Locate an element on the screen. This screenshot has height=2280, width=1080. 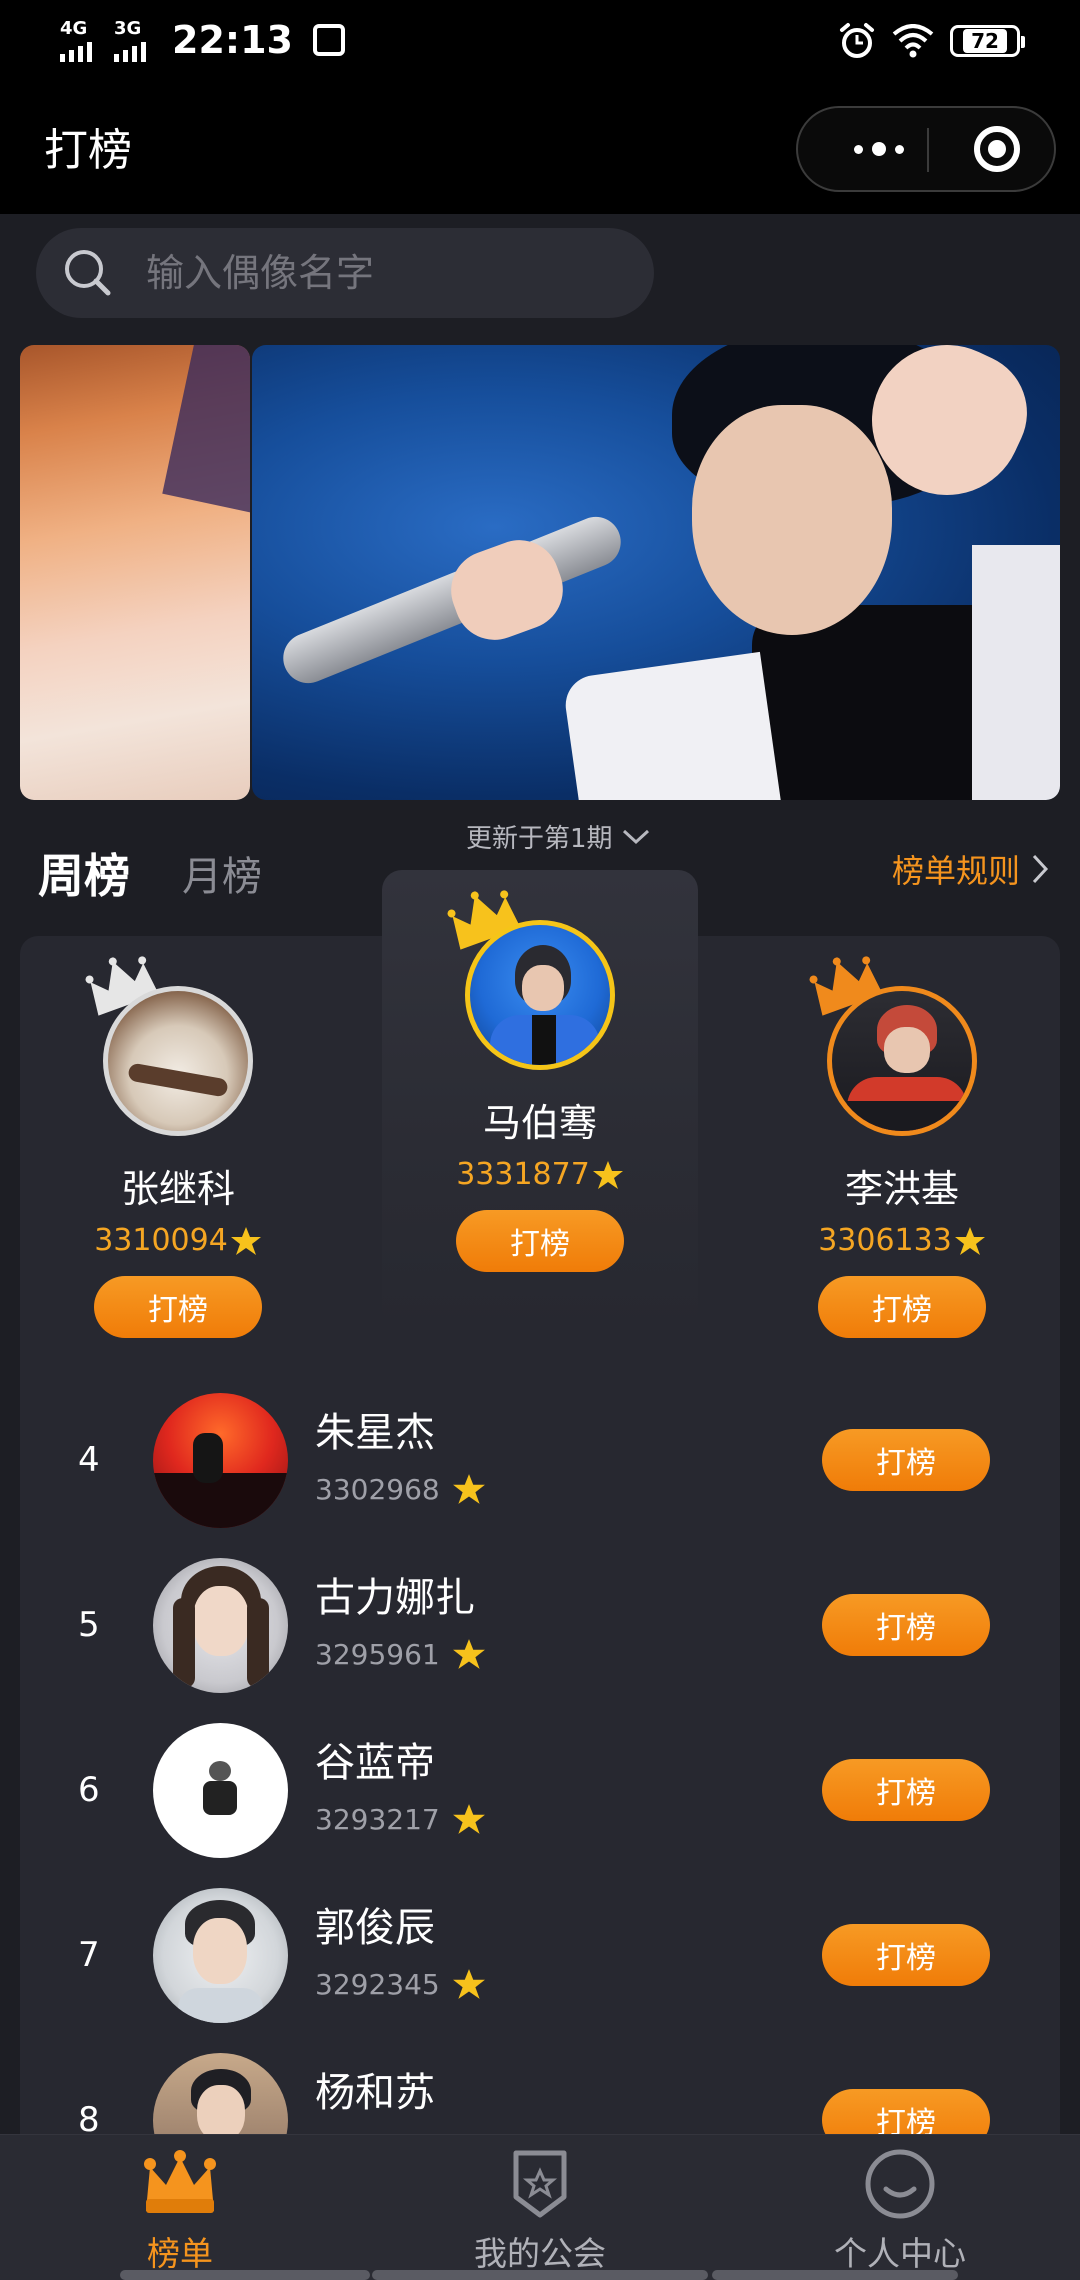
score-value: 3292345 is located at coordinates (377, 1984).